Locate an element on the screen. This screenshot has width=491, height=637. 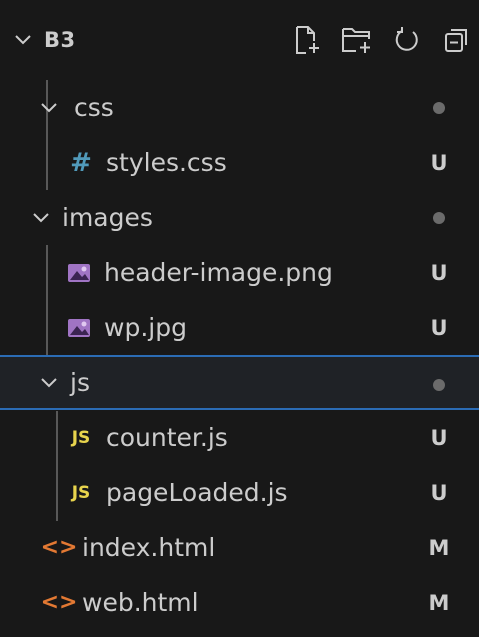
tree-item-label: header-image.png is located at coordinates (218, 272).